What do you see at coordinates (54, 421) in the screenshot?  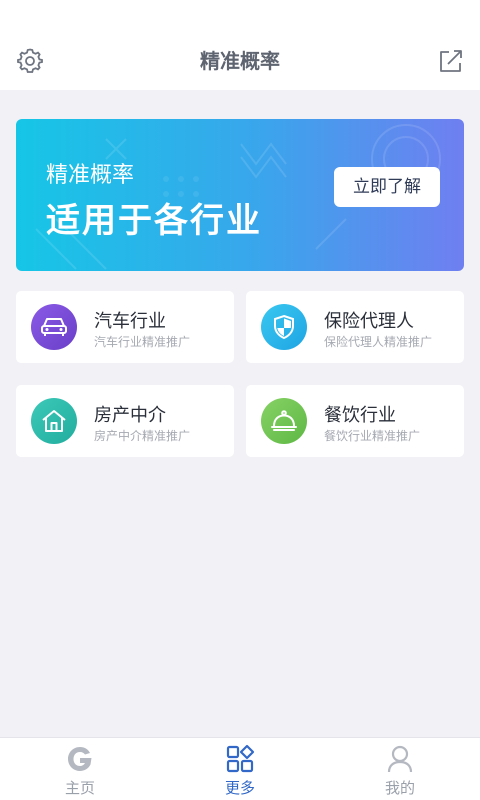 I see `house-icon` at bounding box center [54, 421].